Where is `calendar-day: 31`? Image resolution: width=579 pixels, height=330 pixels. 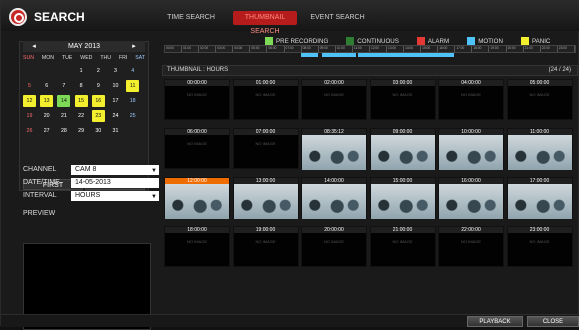 calendar-day: 31 is located at coordinates (115, 131).